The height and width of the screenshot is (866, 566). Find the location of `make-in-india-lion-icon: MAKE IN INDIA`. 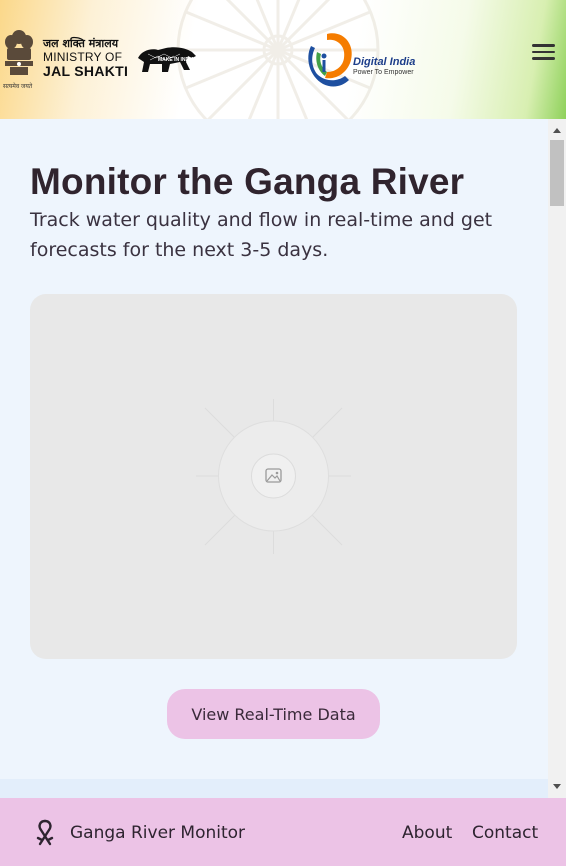

make-in-india-lion-icon: MAKE IN INDIA is located at coordinates (167, 59).